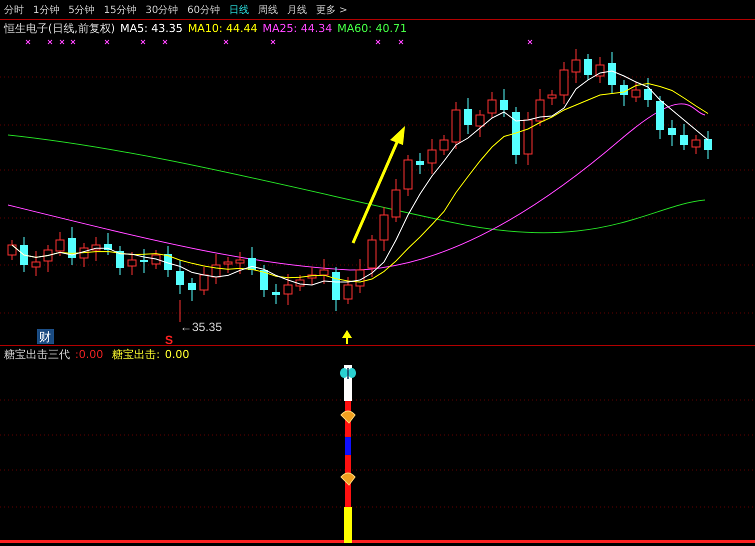  What do you see at coordinates (37, 354) in the screenshot?
I see `indicator-name: 糖宝出击三代` at bounding box center [37, 354].